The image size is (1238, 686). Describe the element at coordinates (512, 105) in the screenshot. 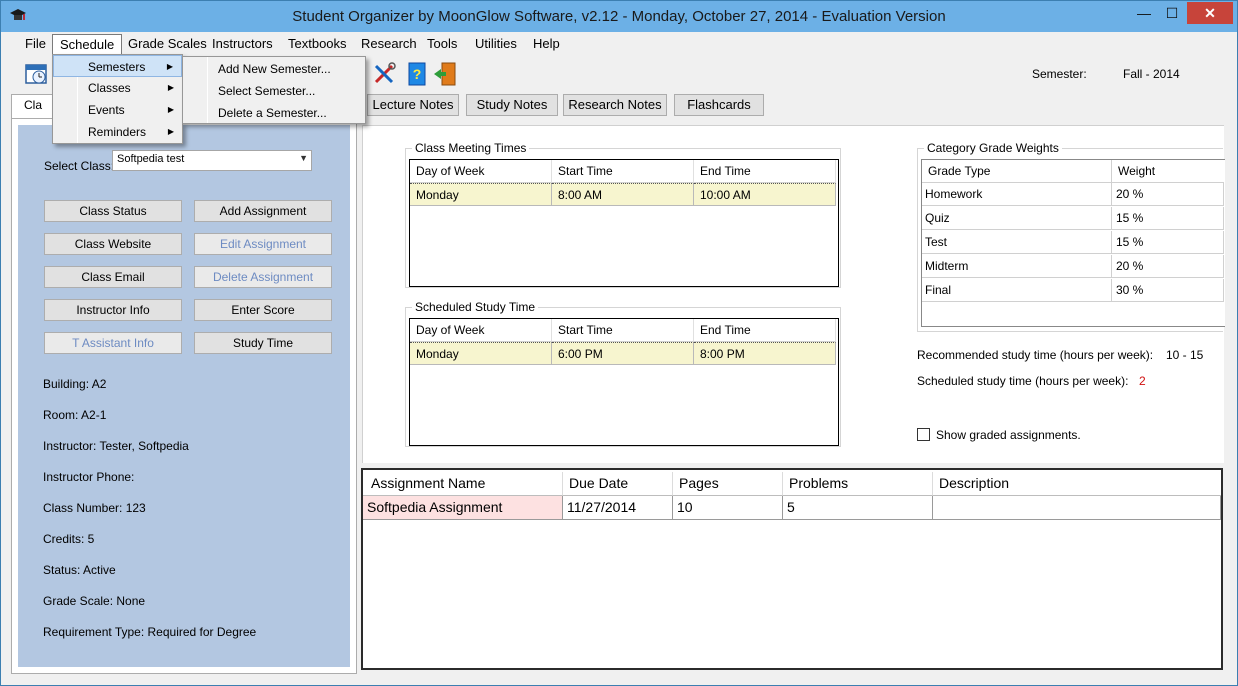

I see `study-notes-button: Study Notes` at that location.